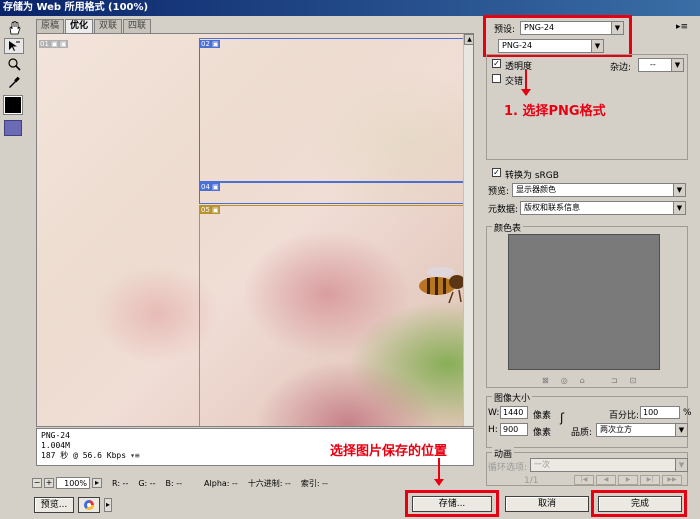 The width and height of the screenshot is (700, 519). I want to click on download-speed-menu-icon: ▾≡, so click(135, 455).